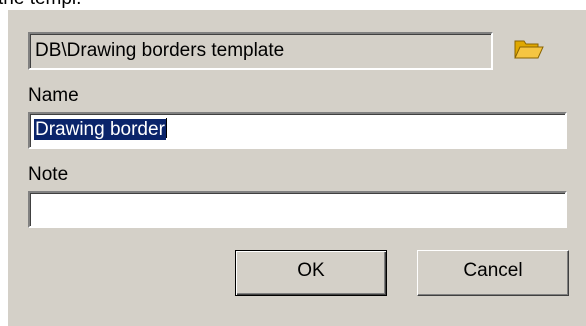 The width and height of the screenshot is (586, 326). I want to click on text-caret, so click(166, 128).